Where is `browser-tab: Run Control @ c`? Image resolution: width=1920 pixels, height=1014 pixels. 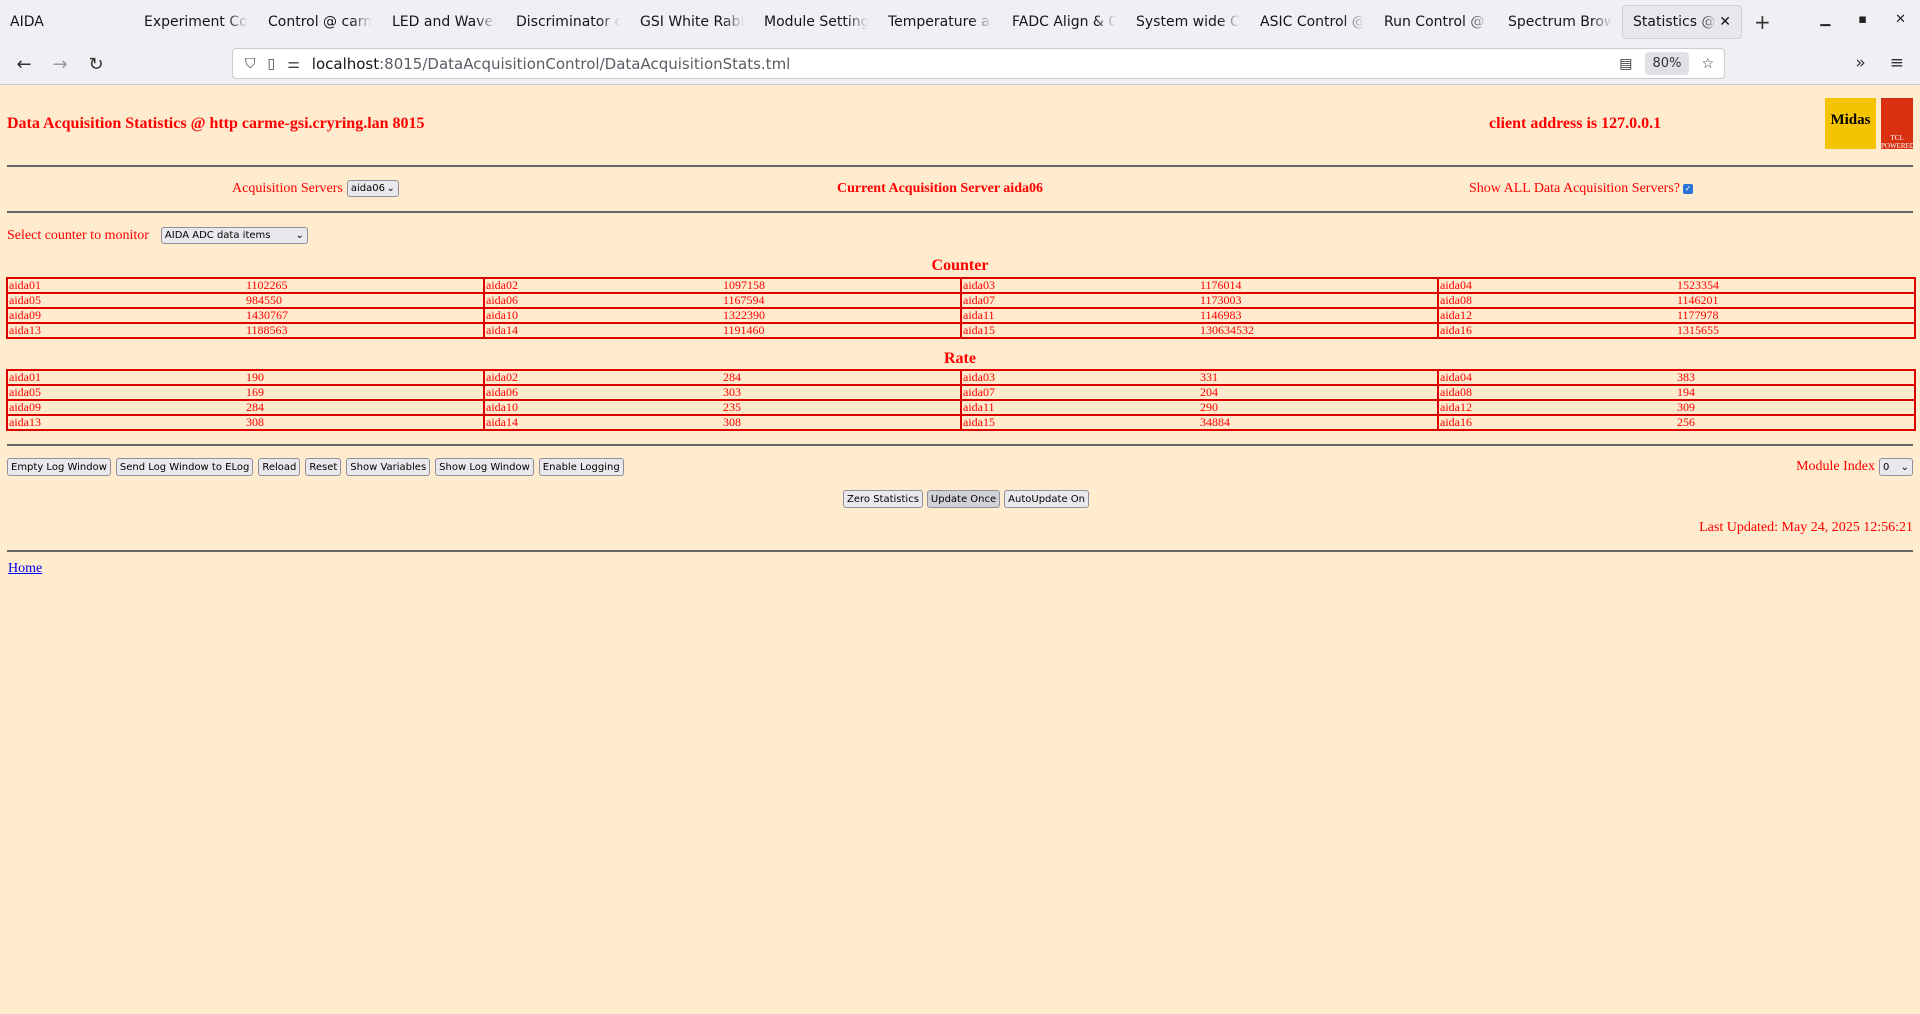 browser-tab: Run Control @ c is located at coordinates (1436, 22).